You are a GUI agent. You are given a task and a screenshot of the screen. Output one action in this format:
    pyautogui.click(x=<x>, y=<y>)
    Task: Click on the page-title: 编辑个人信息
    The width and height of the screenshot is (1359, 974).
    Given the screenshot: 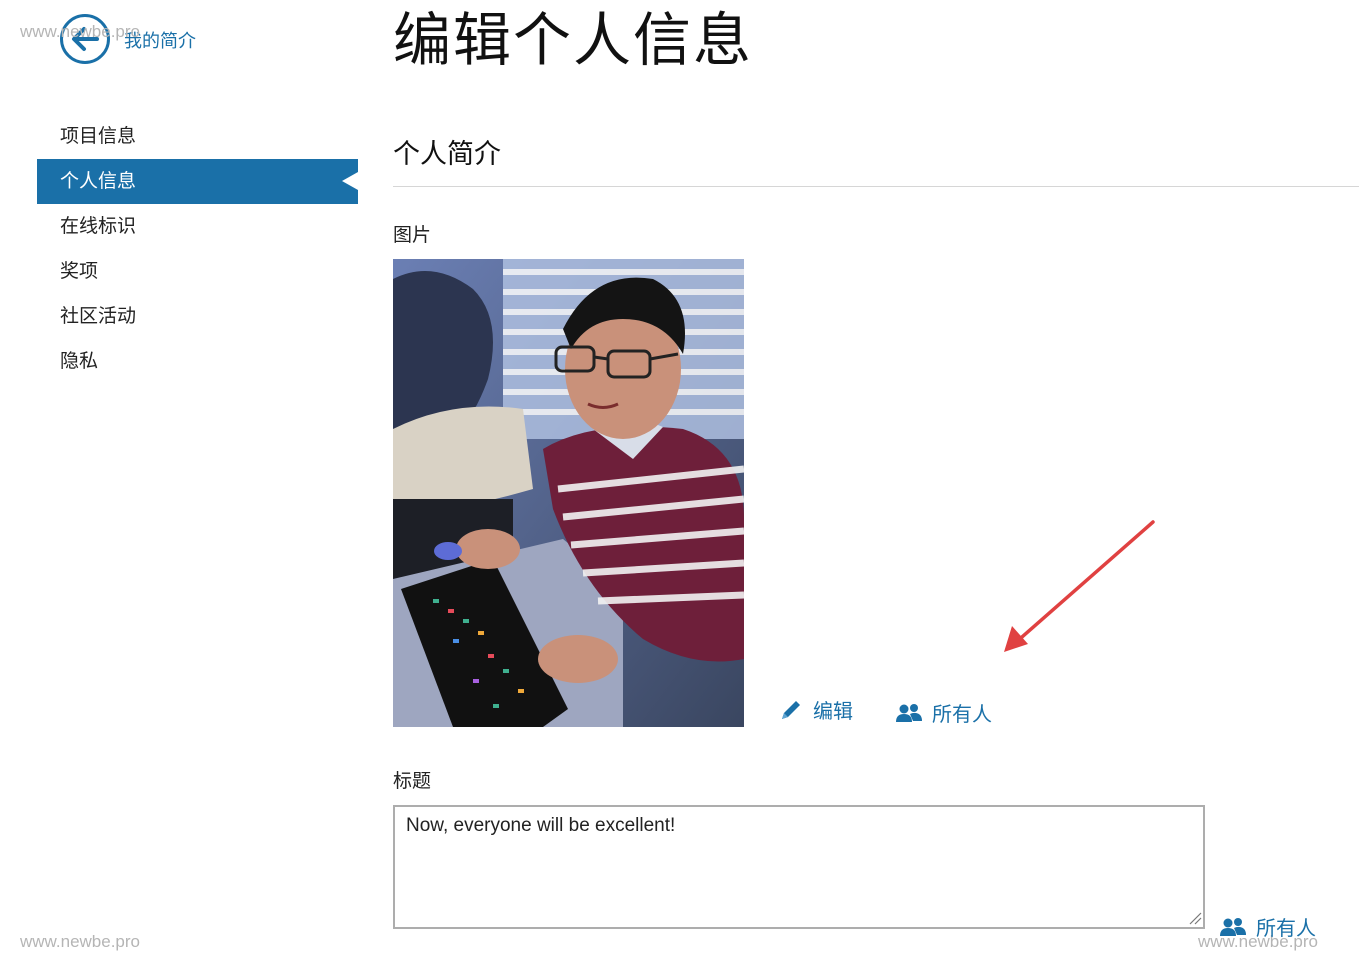 What is the action you would take?
    pyautogui.click(x=573, y=40)
    